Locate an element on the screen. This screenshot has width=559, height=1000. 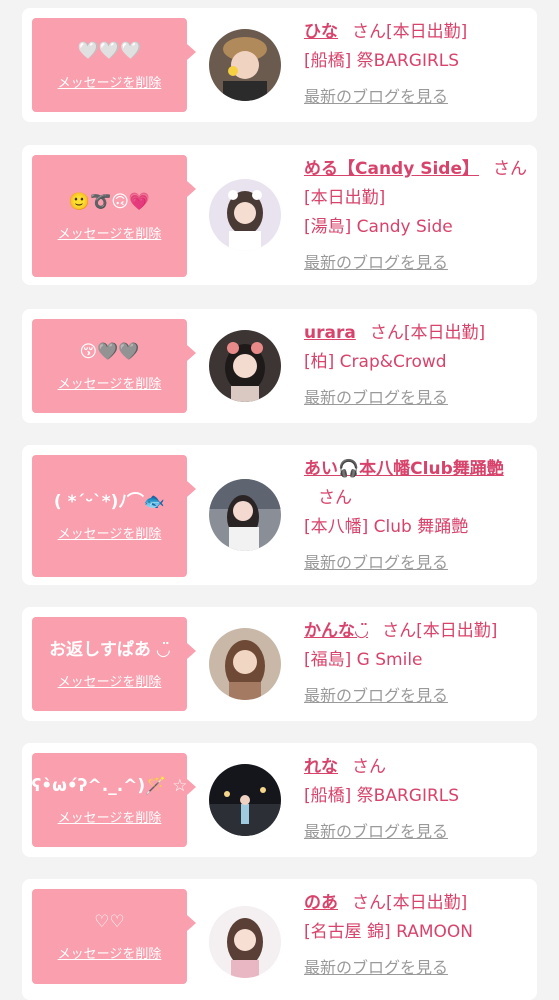
cast-info: かんな◡̈ さん[本日出勤] [福島] G Smile 最新のブログを見る is located at coordinates (416, 663).